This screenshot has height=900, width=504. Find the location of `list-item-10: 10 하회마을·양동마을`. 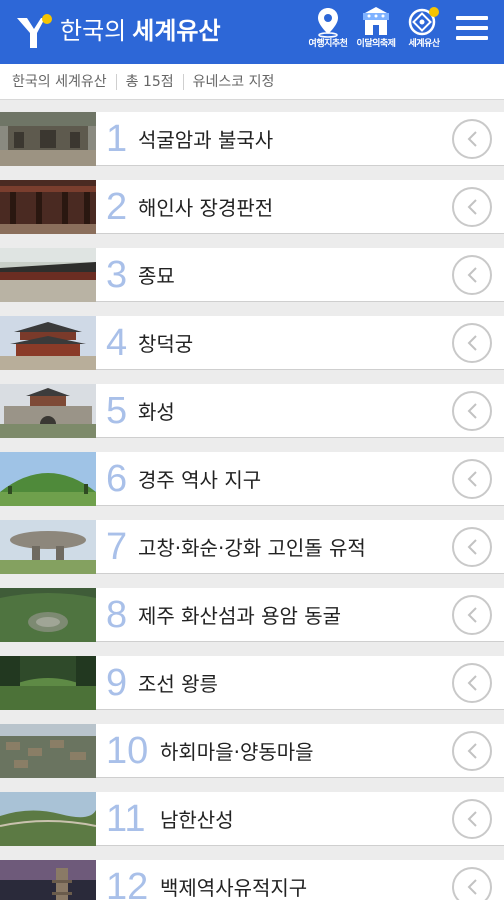

list-item-10: 10 하회마을·양동마을 is located at coordinates (252, 751).